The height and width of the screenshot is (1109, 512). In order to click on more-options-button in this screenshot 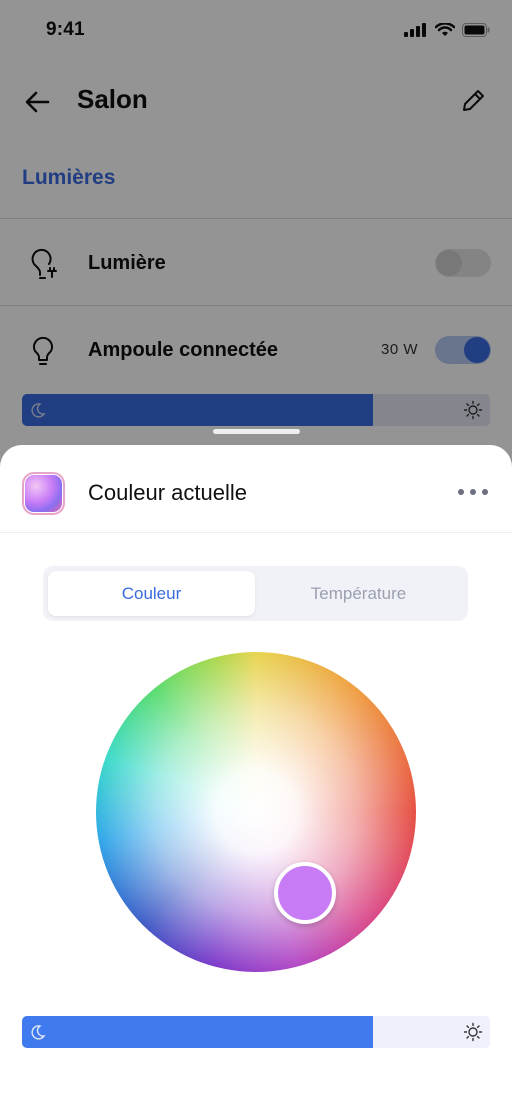, I will do `click(473, 493)`.